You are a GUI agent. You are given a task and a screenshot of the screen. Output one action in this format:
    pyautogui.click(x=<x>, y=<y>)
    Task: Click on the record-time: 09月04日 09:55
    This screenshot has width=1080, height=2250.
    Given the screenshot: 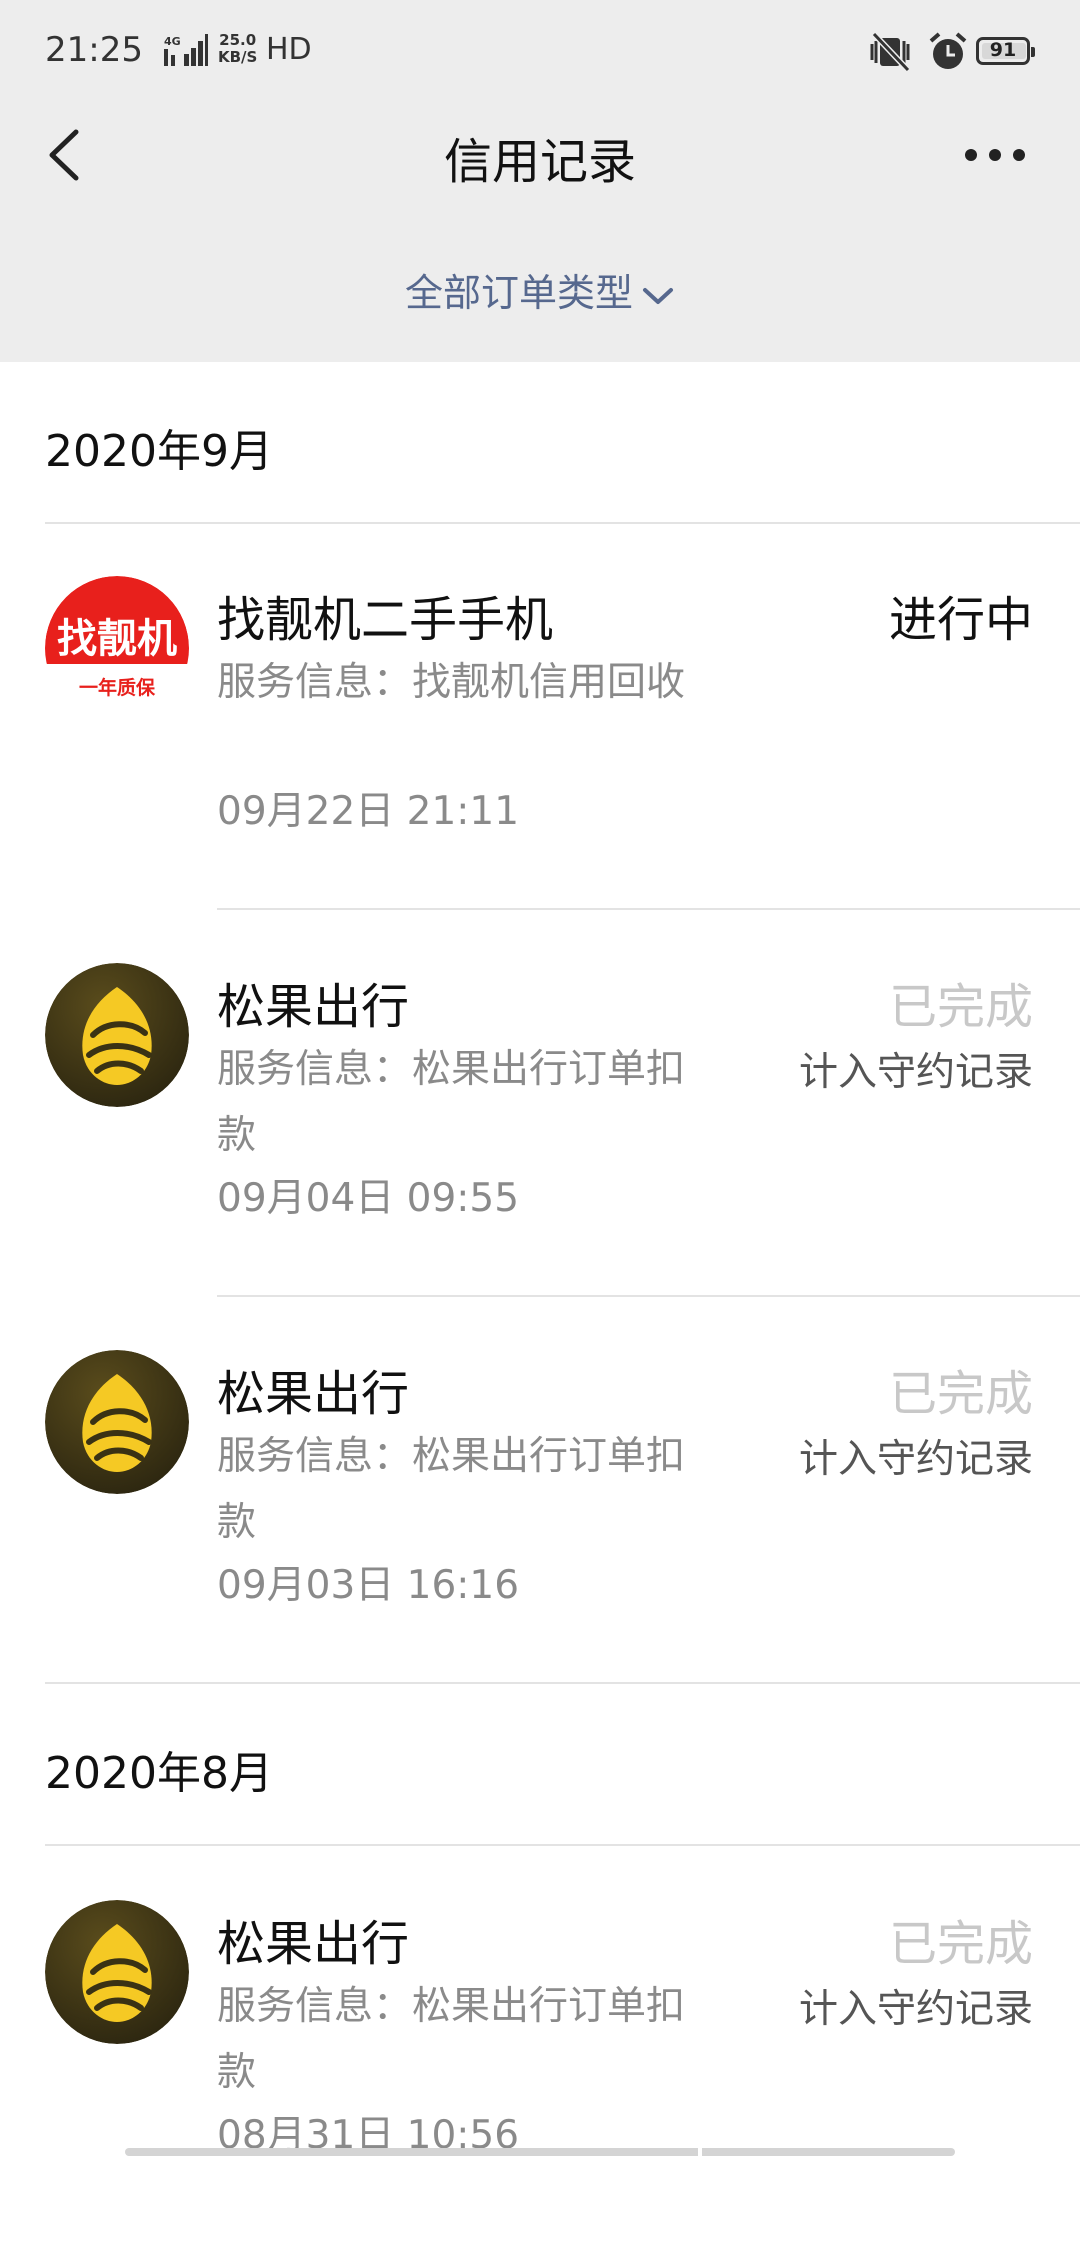 What is the action you would take?
    pyautogui.click(x=368, y=1198)
    